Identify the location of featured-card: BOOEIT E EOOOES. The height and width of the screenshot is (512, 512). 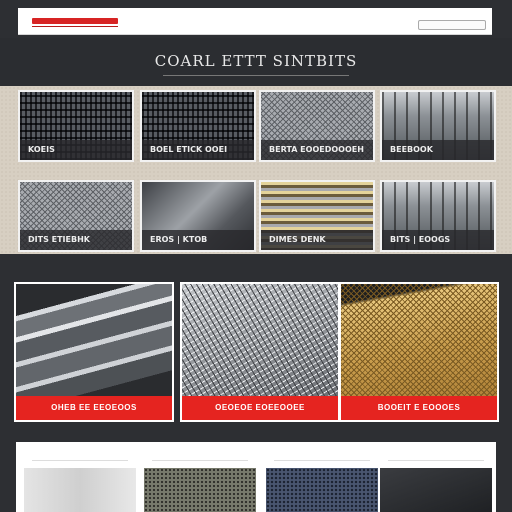
(419, 352).